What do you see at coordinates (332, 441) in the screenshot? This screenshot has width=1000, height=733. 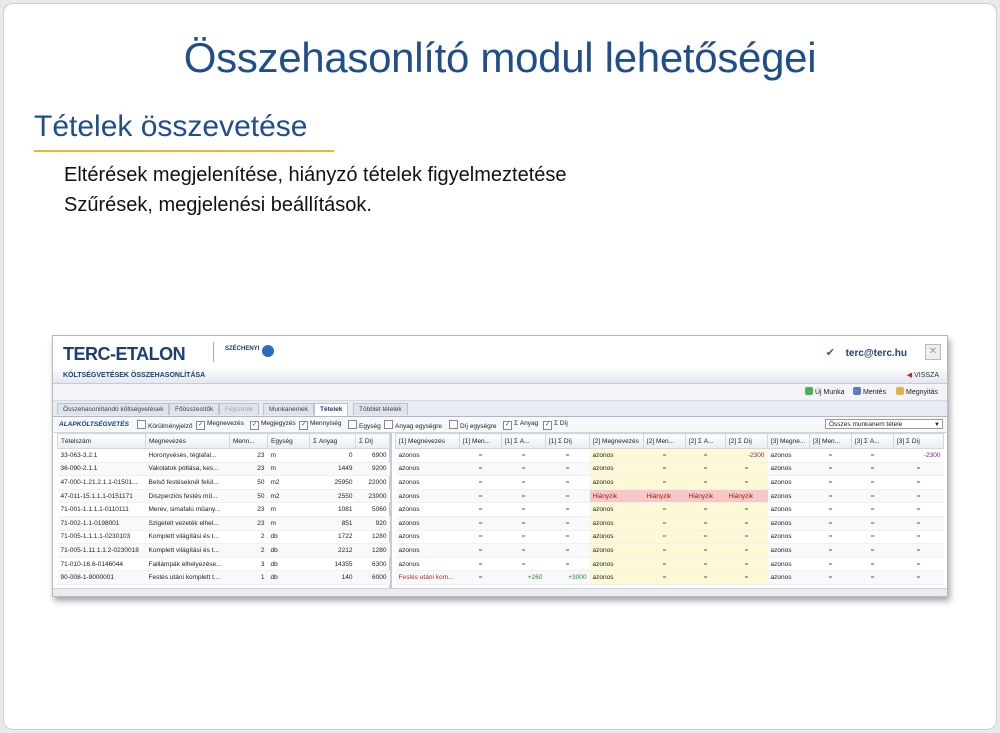 I see `column-header: Σ Anyag` at bounding box center [332, 441].